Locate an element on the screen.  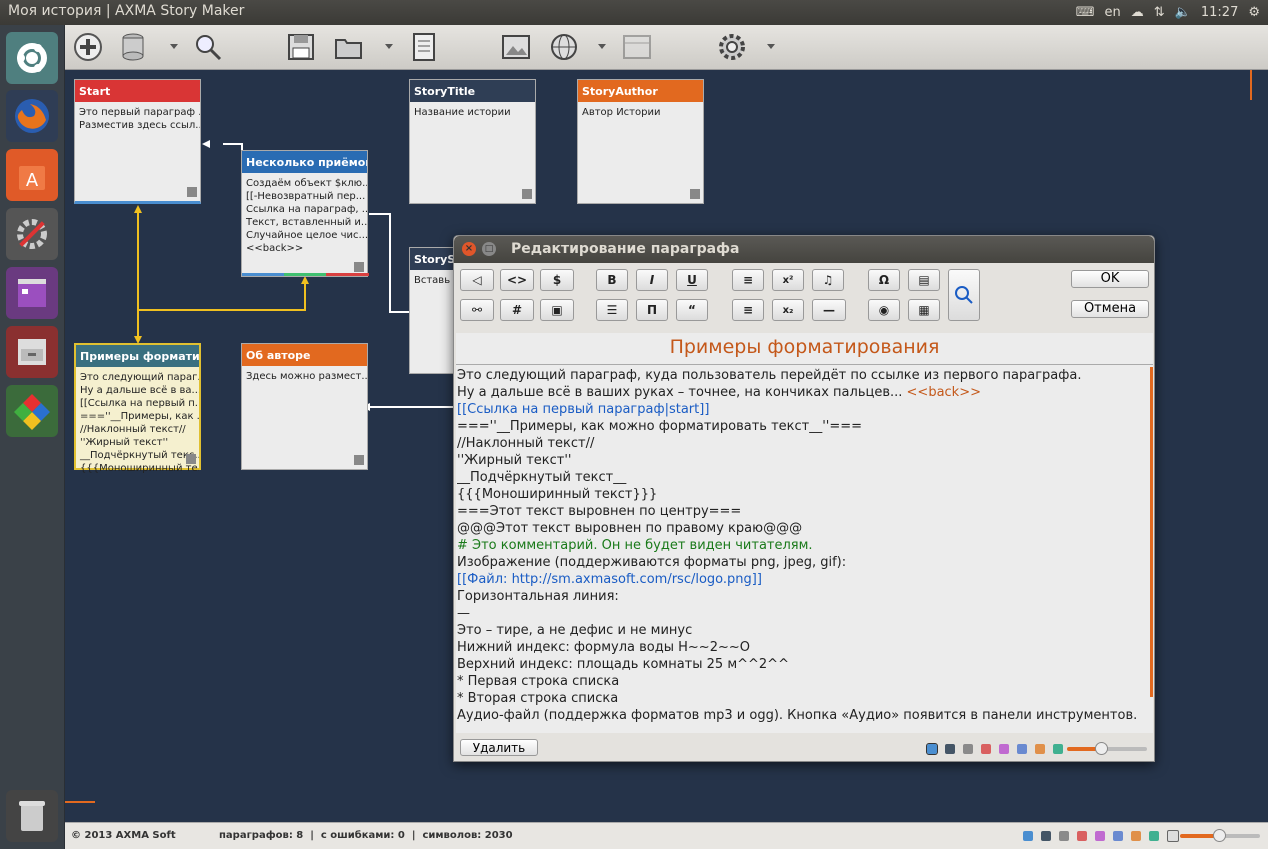
clock: 11:27 is located at coordinates (1219, 12).